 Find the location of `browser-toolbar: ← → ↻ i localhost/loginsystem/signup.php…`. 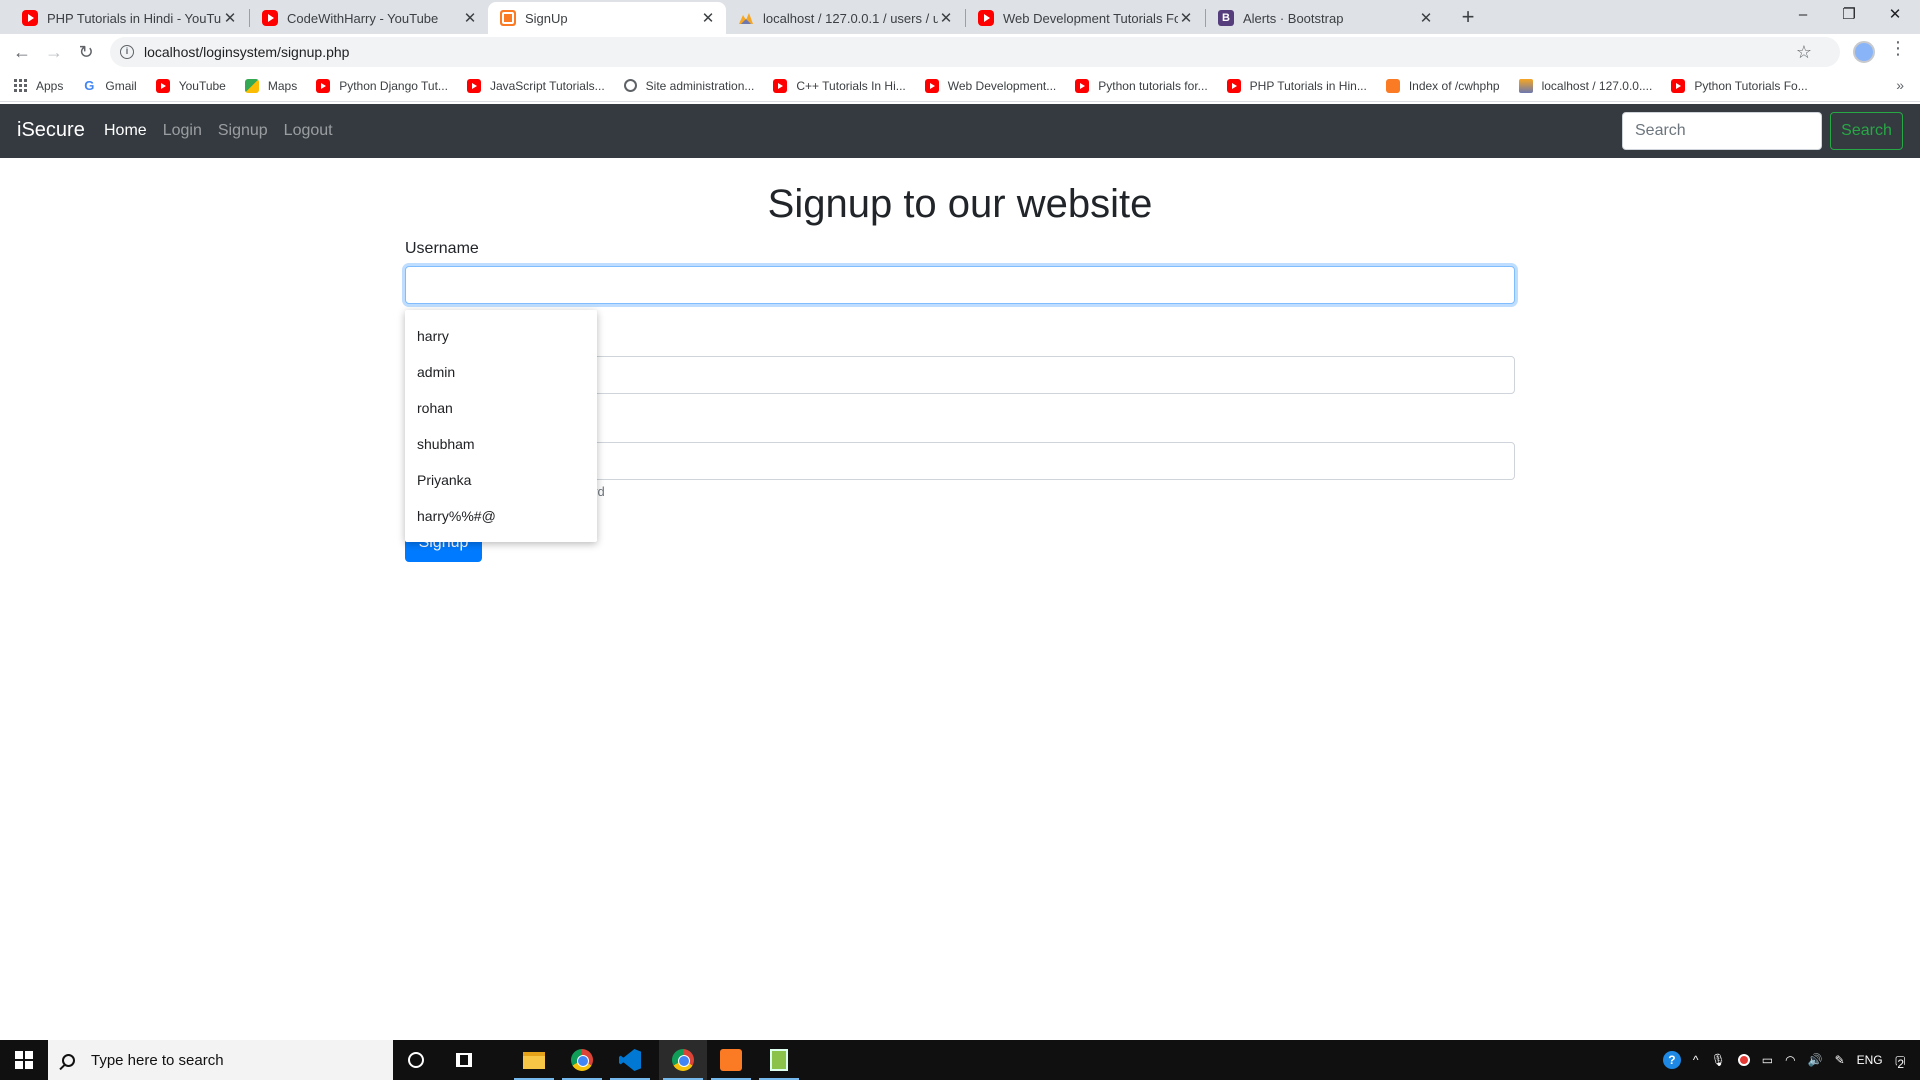

browser-toolbar: ← → ↻ i localhost/loginsystem/signup.php… is located at coordinates (960, 52).